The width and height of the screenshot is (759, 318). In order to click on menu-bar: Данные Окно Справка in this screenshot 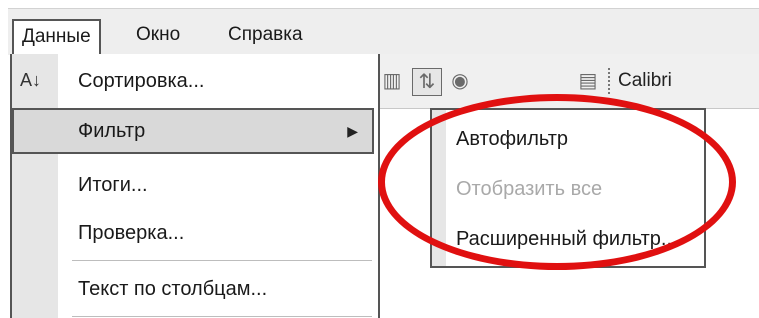, I will do `click(383, 31)`.